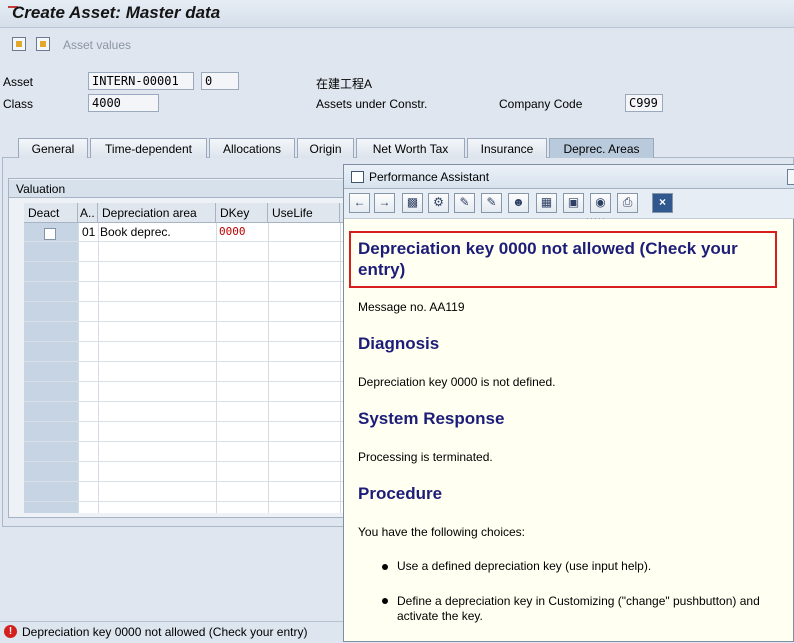  I want to click on edit-icon: ✎, so click(464, 203).